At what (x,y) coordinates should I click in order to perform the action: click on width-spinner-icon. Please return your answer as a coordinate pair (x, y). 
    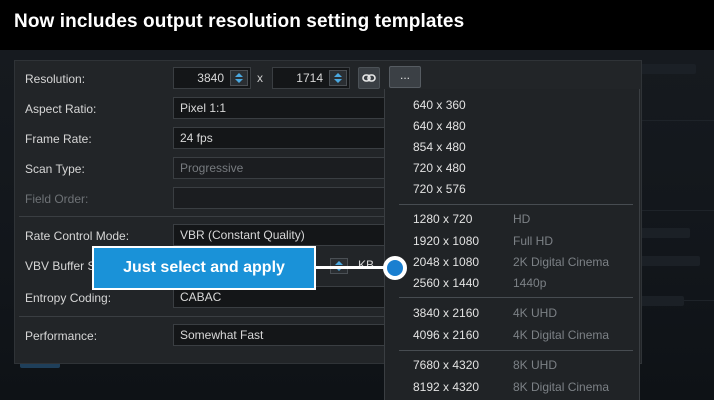
    Looking at the image, I should click on (239, 78).